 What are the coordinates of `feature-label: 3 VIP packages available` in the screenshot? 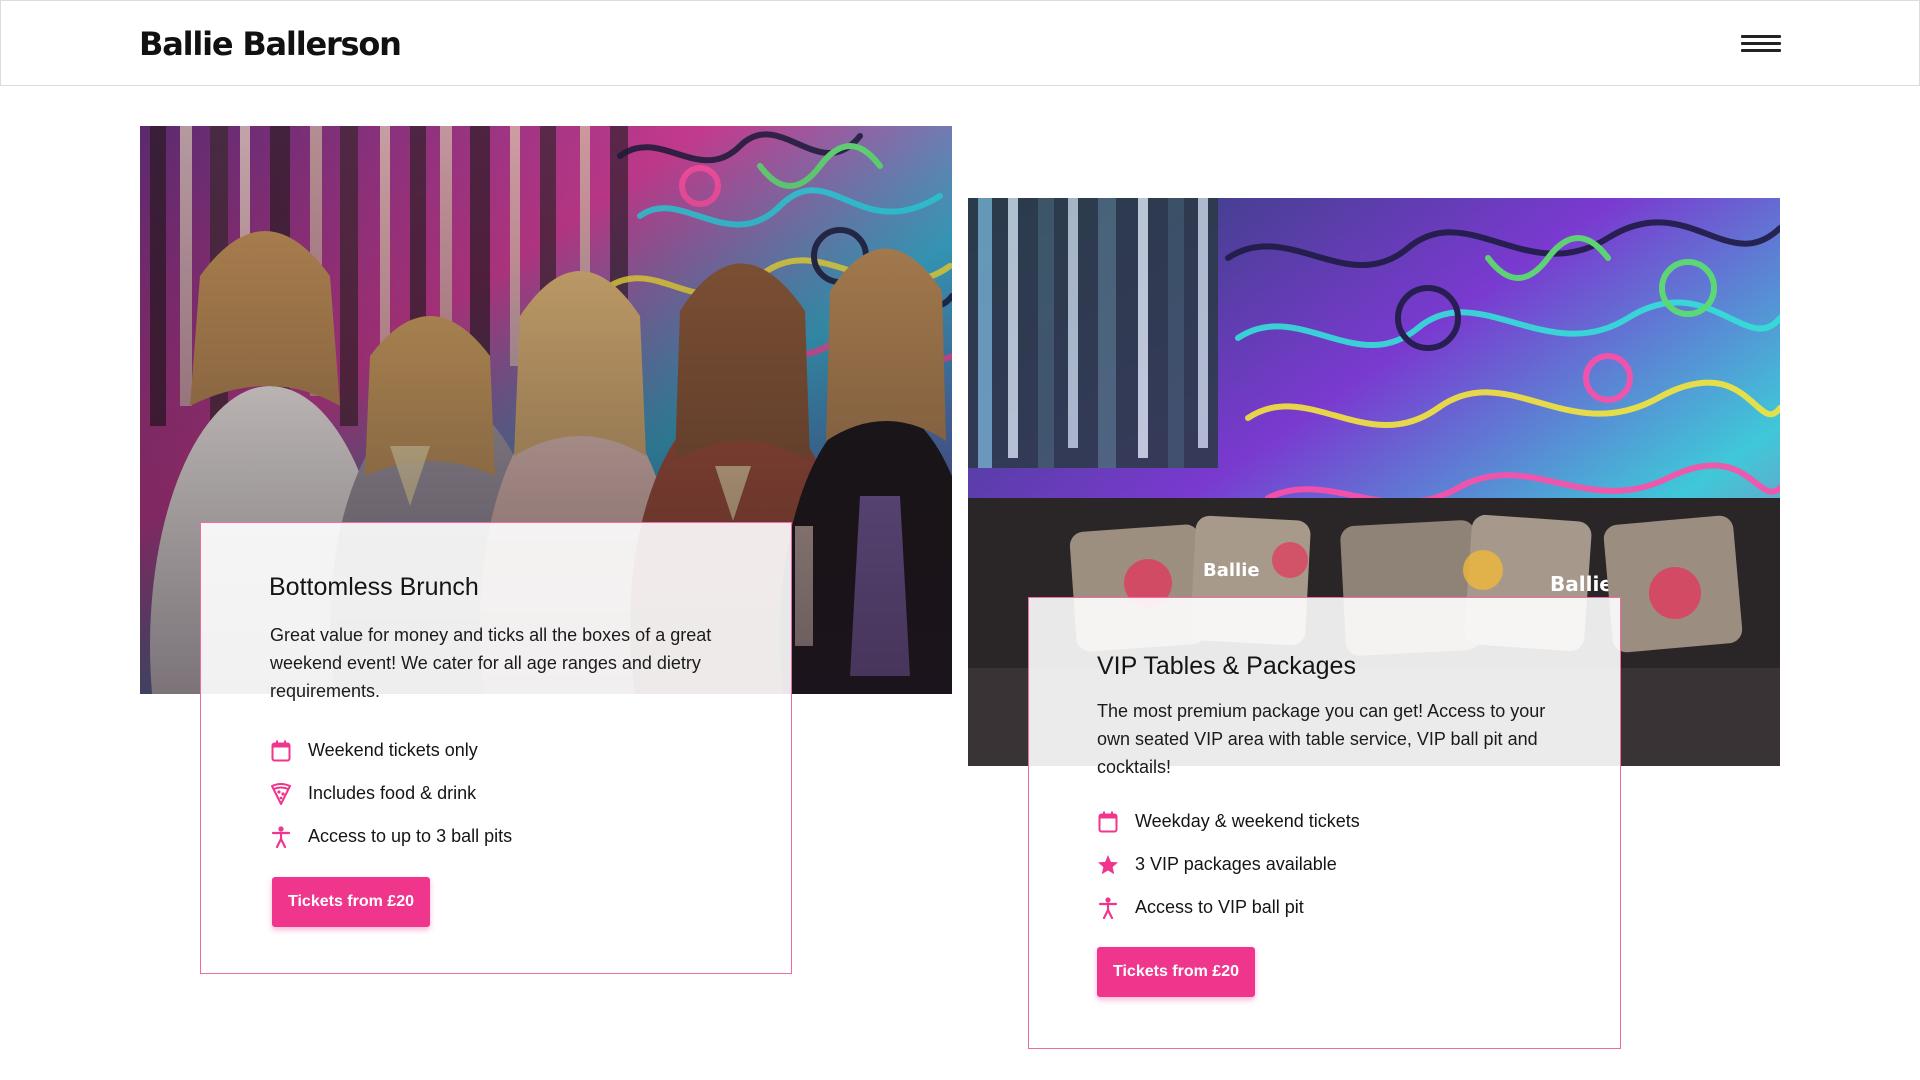 It's located at (1236, 864).